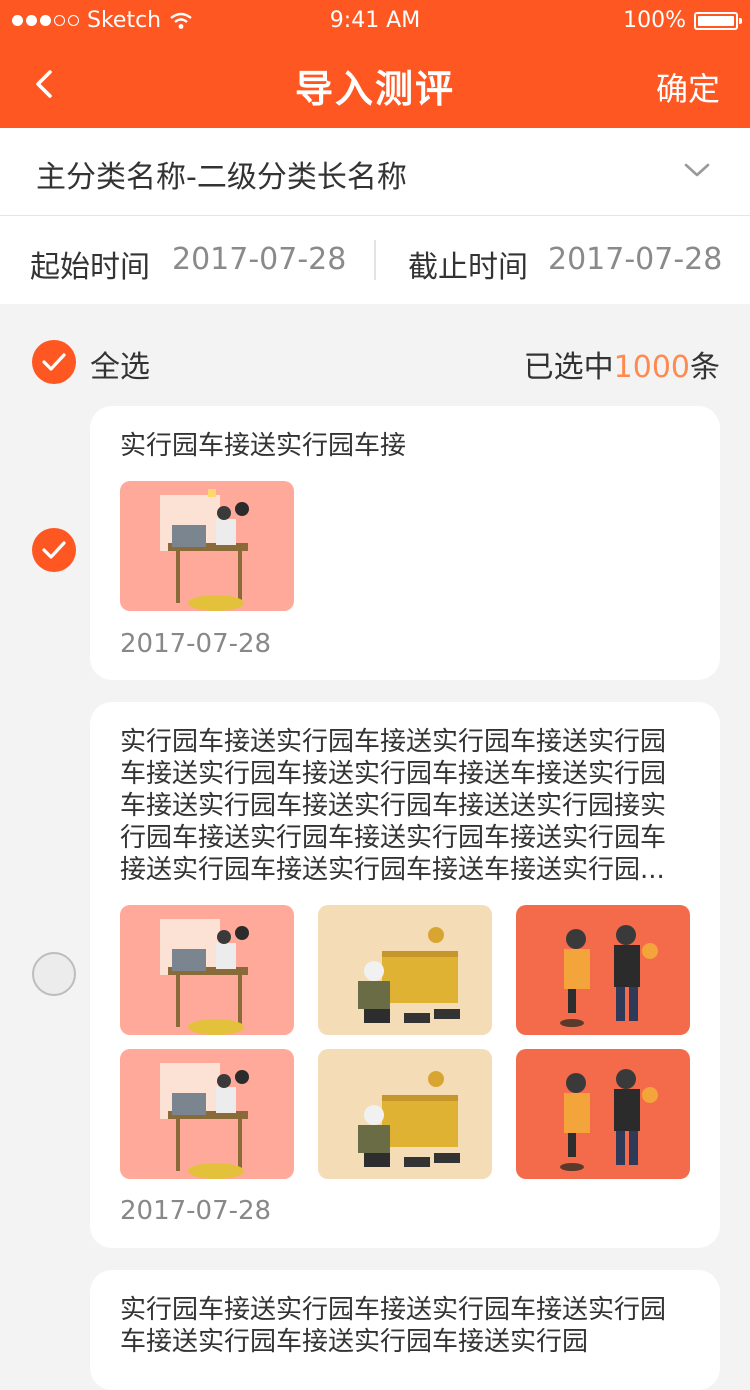 The image size is (750, 1390). I want to click on category-selector: 主分类名称-二级分类长名称, so click(375, 172).